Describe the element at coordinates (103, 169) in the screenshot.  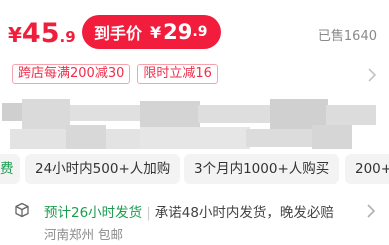
I see `promo-tag: 24小时内500+人加购` at that location.